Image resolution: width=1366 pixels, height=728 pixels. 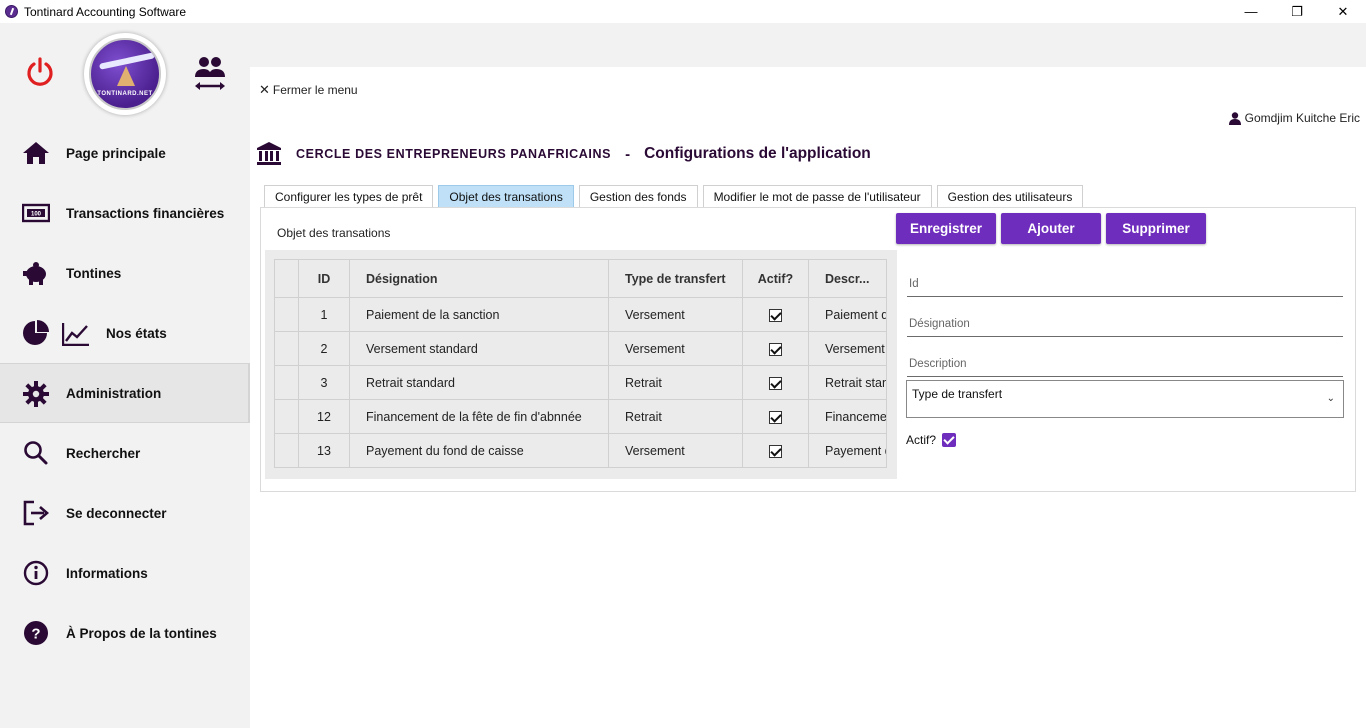 I want to click on sidebar-item-administration: Administration, so click(x=125, y=393).